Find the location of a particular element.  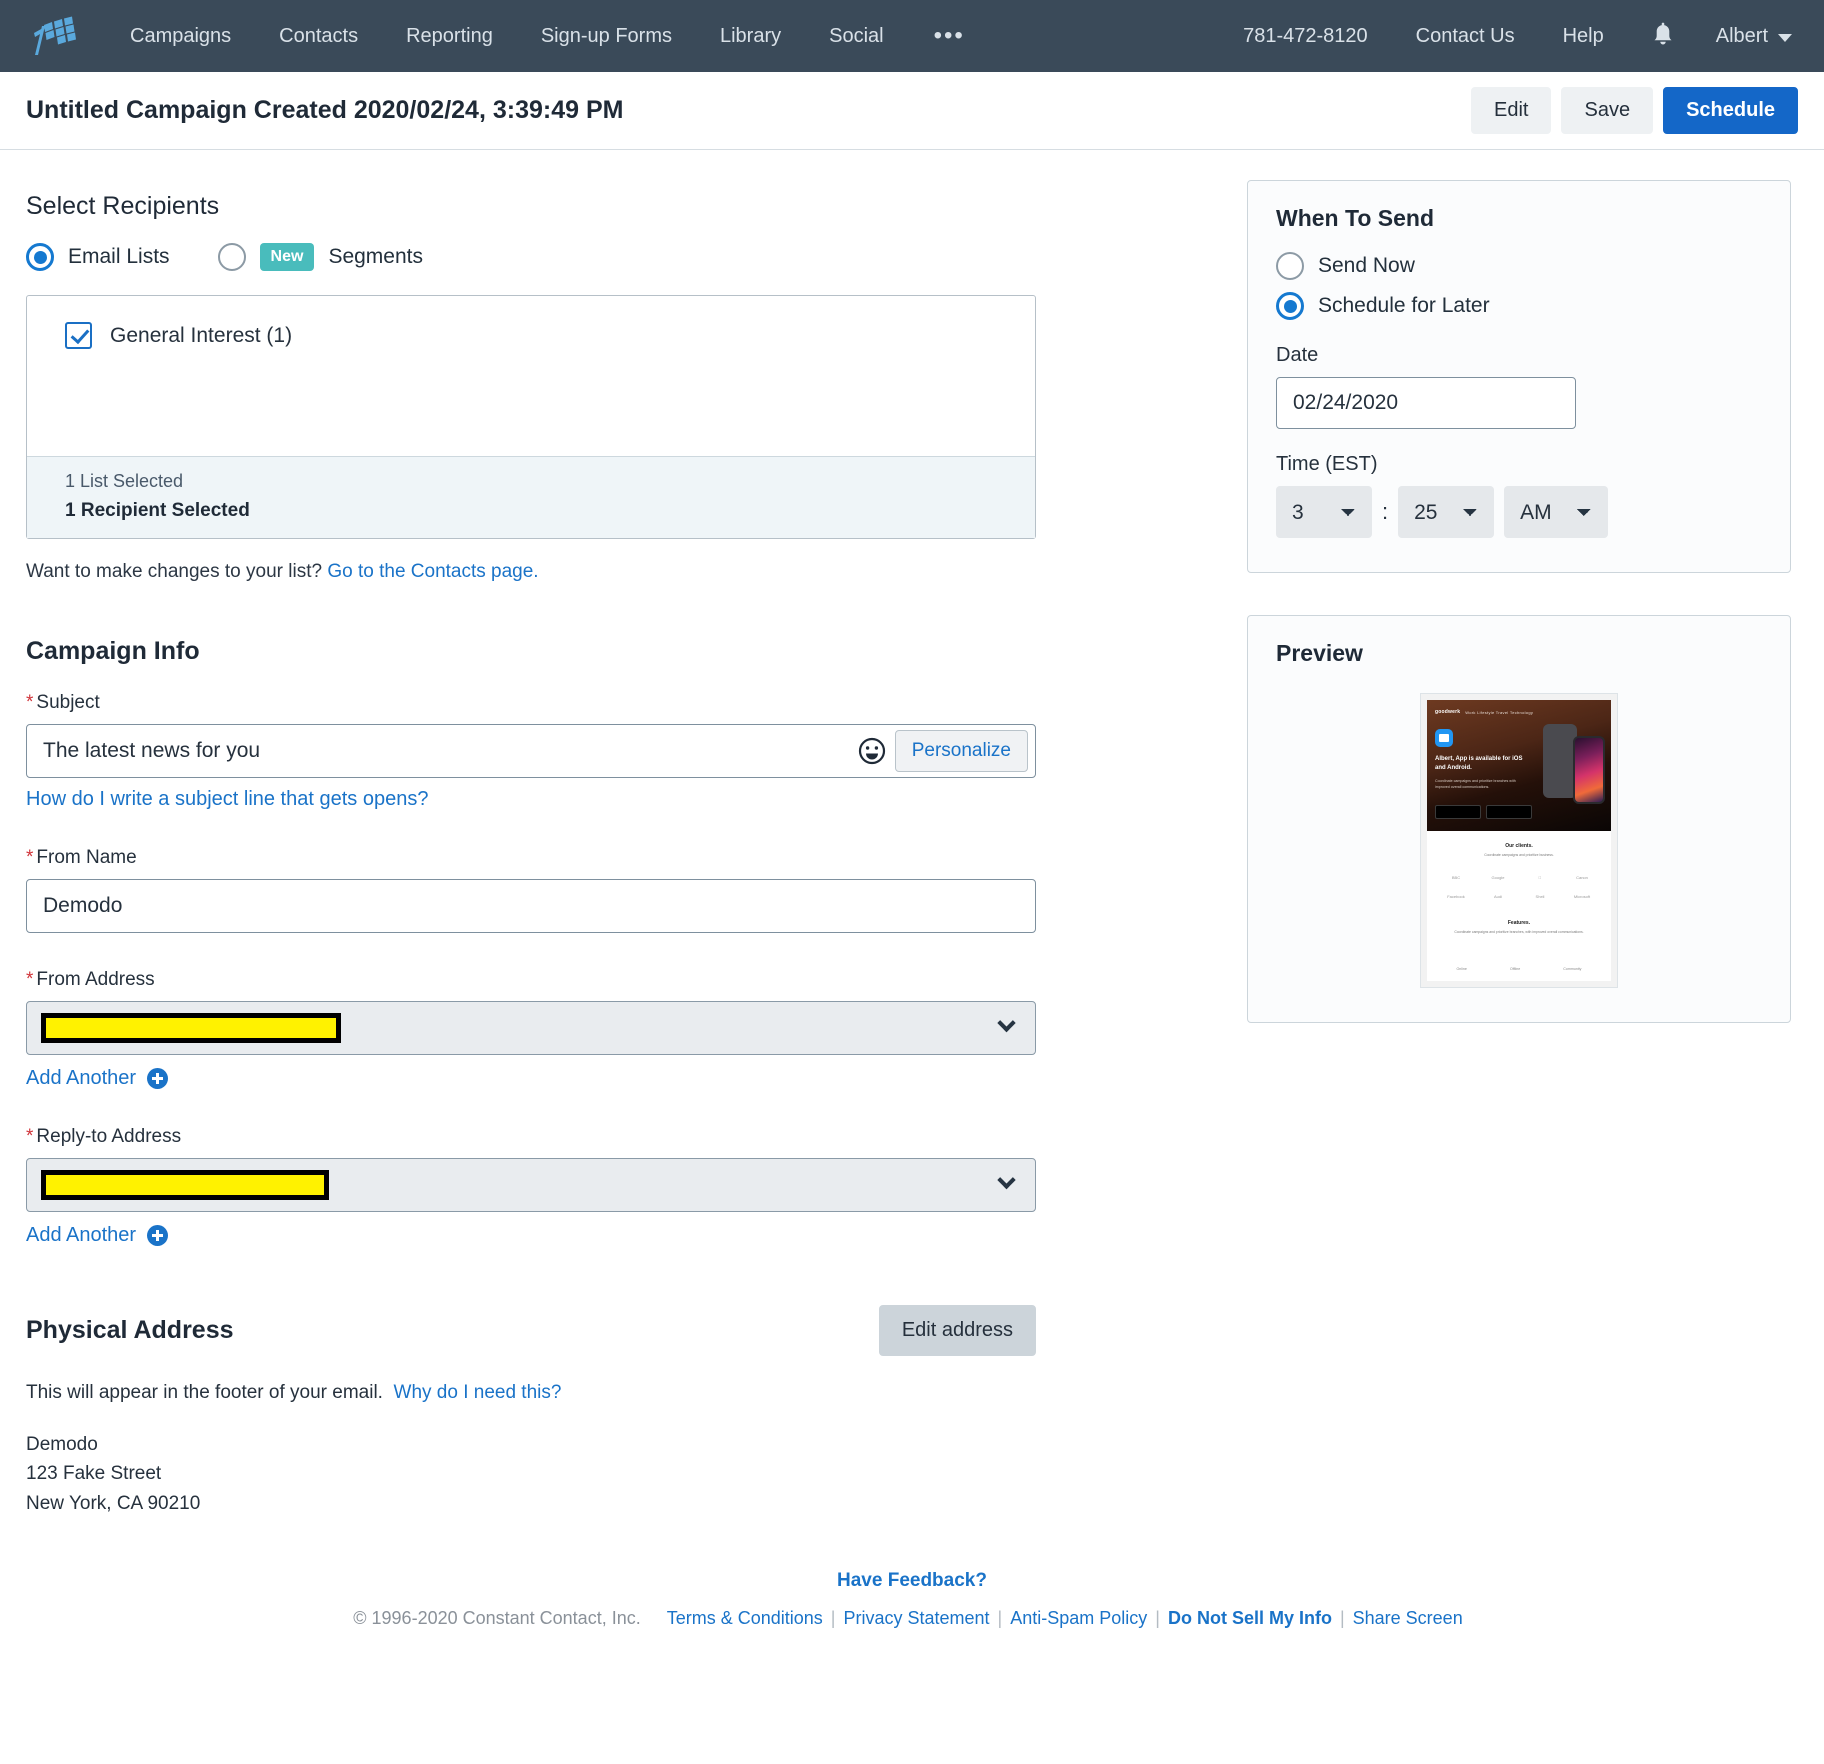

add-another-reply-to-button: Add Another is located at coordinates (97, 1235).